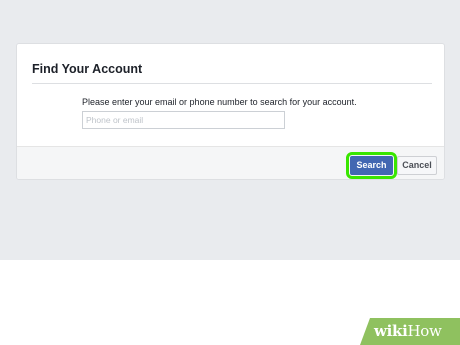 The width and height of the screenshot is (460, 345). Describe the element at coordinates (230, 162) in the screenshot. I see `dialog-footer: Search Cancel` at that location.